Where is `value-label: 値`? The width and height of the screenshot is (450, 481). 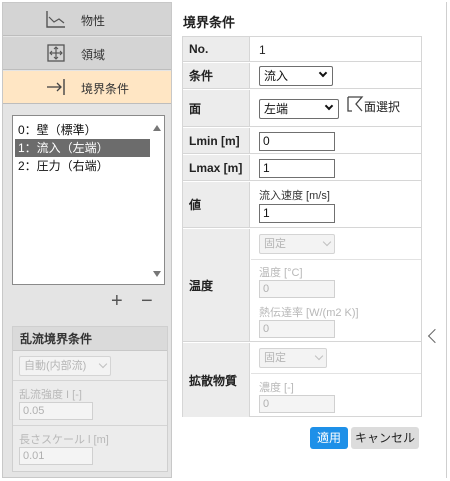
value-label: 値 is located at coordinates (216, 204).